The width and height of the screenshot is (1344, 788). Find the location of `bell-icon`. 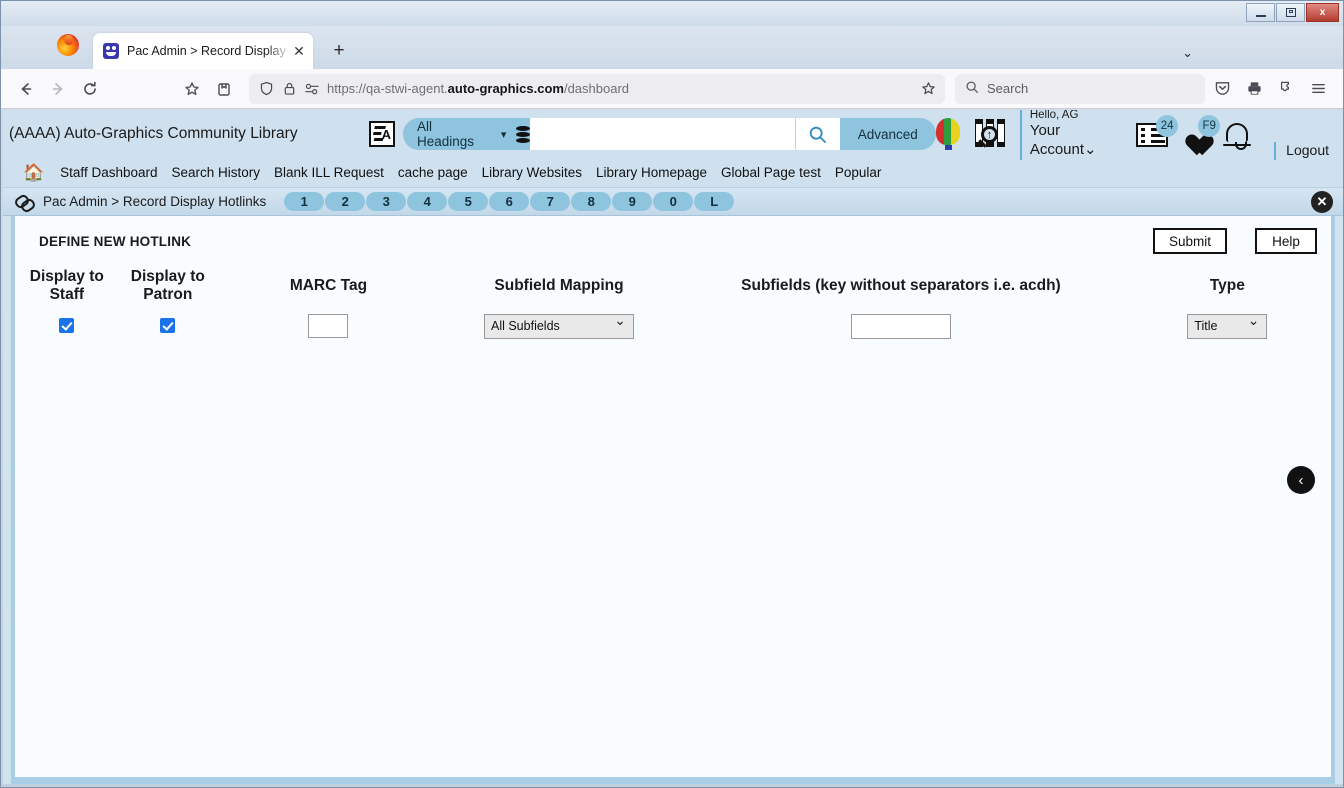

bell-icon is located at coordinates (1237, 136).